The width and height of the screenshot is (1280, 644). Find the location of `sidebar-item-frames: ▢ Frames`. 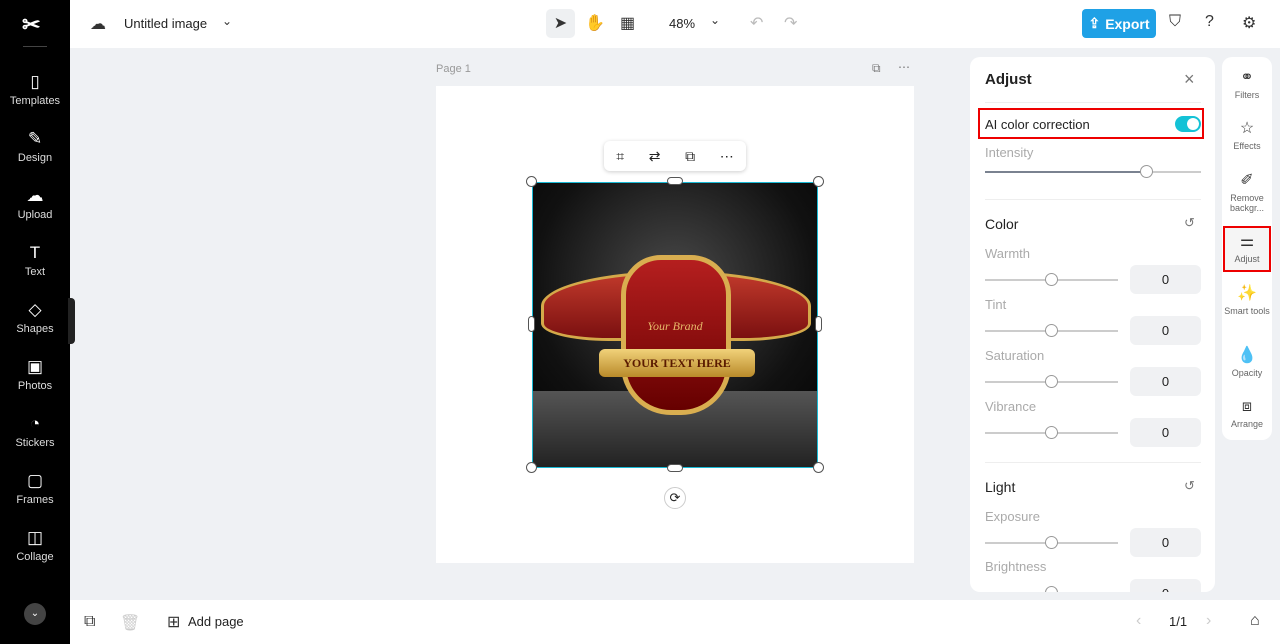

sidebar-item-frames: ▢ Frames is located at coordinates (35, 488).